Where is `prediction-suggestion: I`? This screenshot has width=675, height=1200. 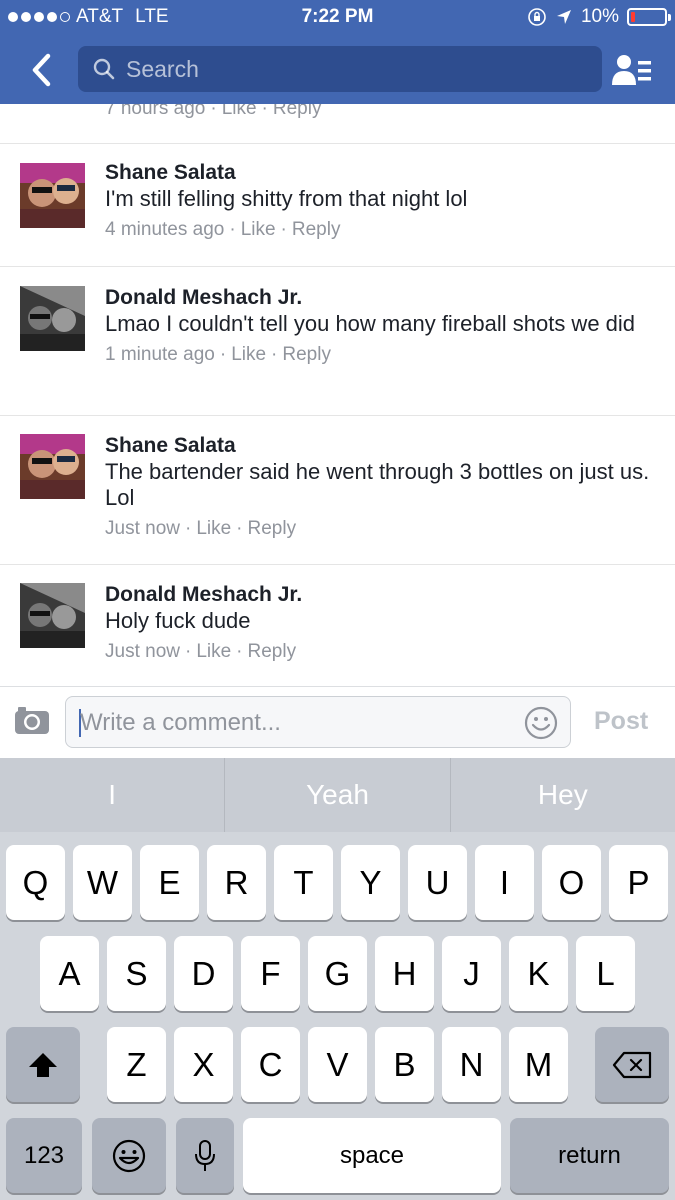 prediction-suggestion: I is located at coordinates (112, 795).